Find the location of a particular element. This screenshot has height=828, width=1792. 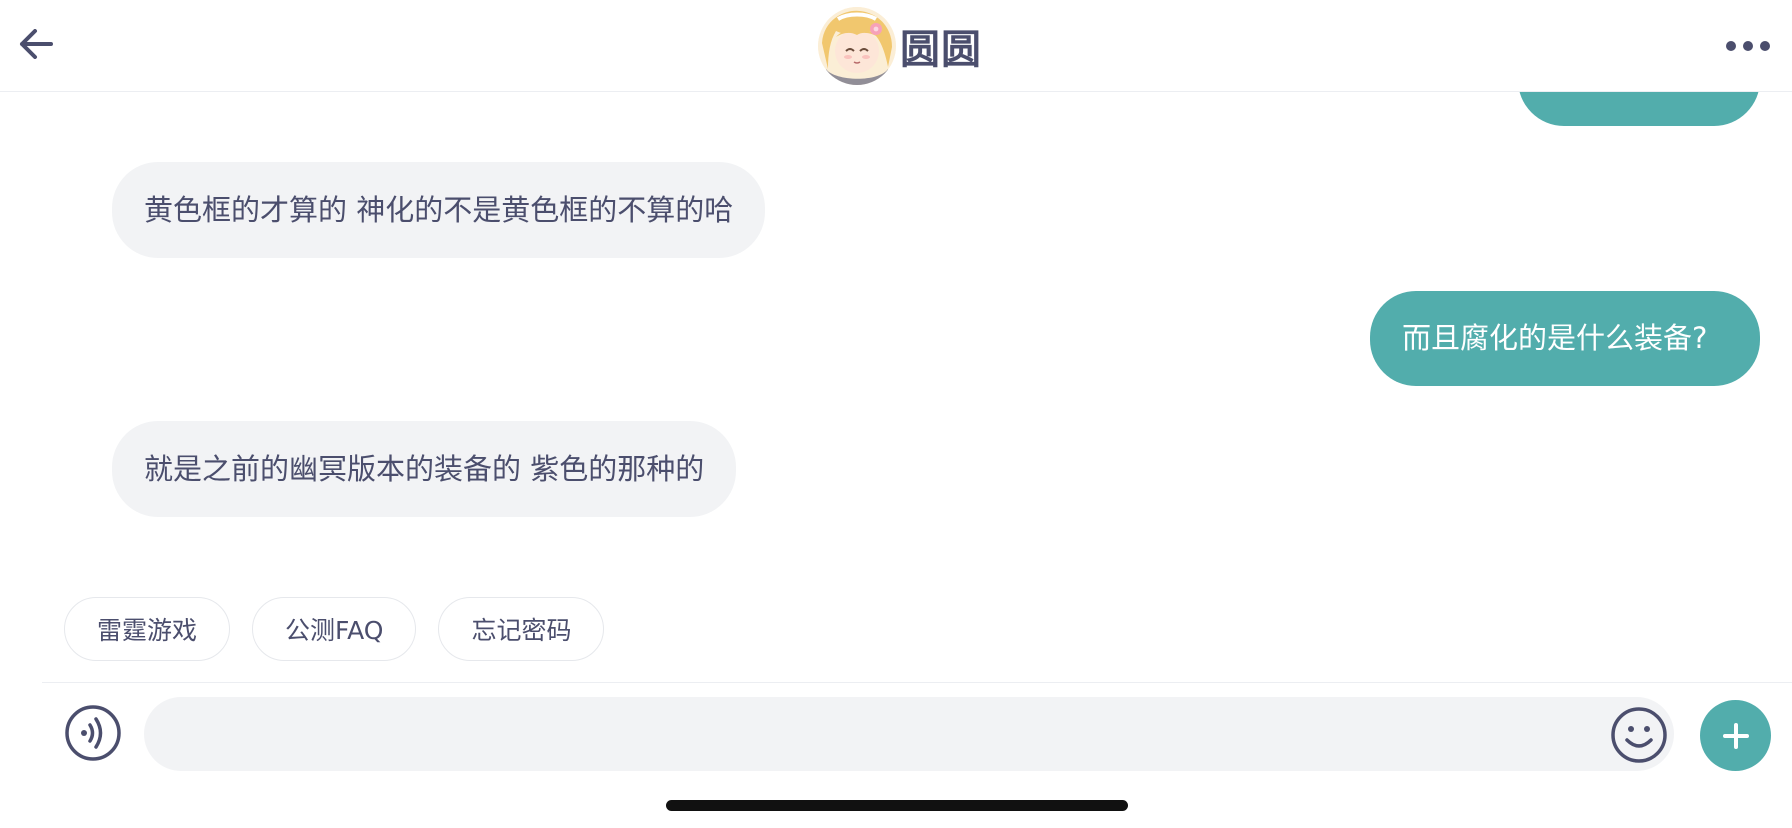

avatar is located at coordinates (857, 46).